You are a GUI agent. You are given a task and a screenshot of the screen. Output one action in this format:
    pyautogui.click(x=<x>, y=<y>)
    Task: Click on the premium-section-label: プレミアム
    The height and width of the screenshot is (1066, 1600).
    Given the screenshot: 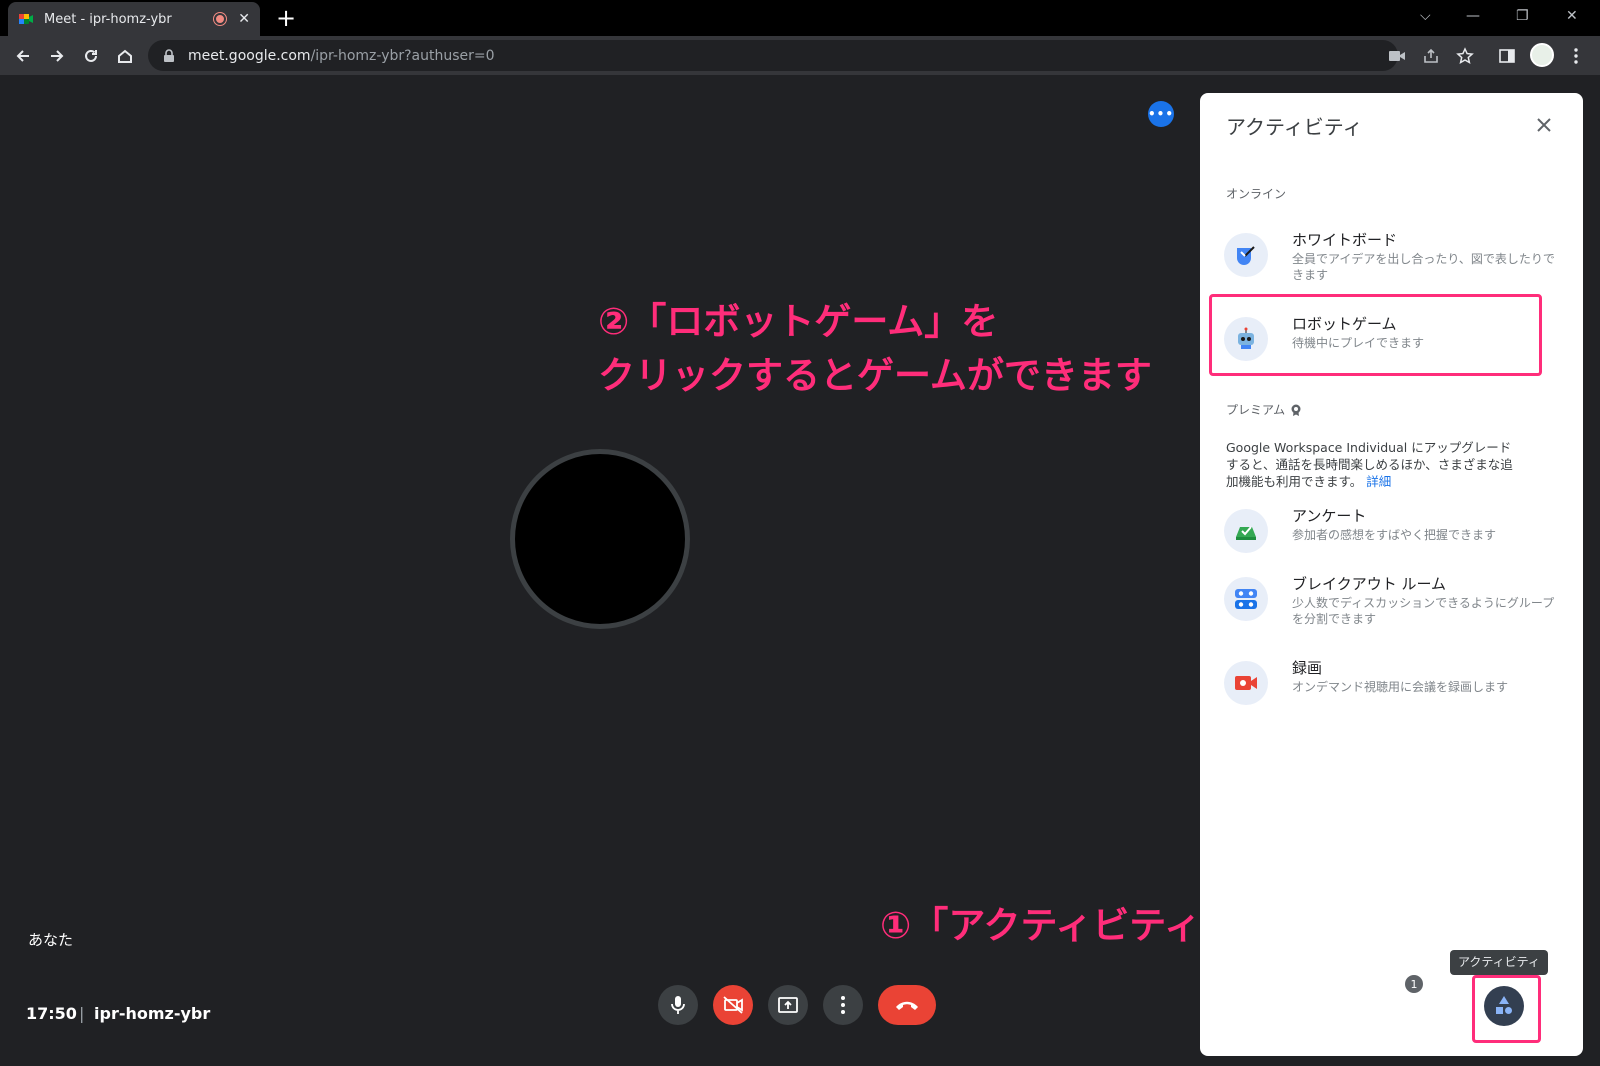 What is the action you would take?
    pyautogui.click(x=1264, y=409)
    